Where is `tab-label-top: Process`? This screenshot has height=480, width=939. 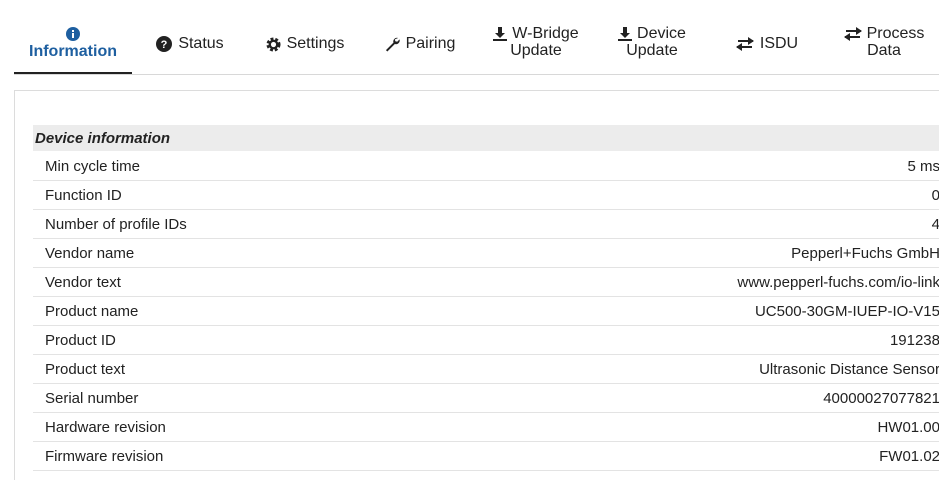 tab-label-top: Process is located at coordinates (895, 33).